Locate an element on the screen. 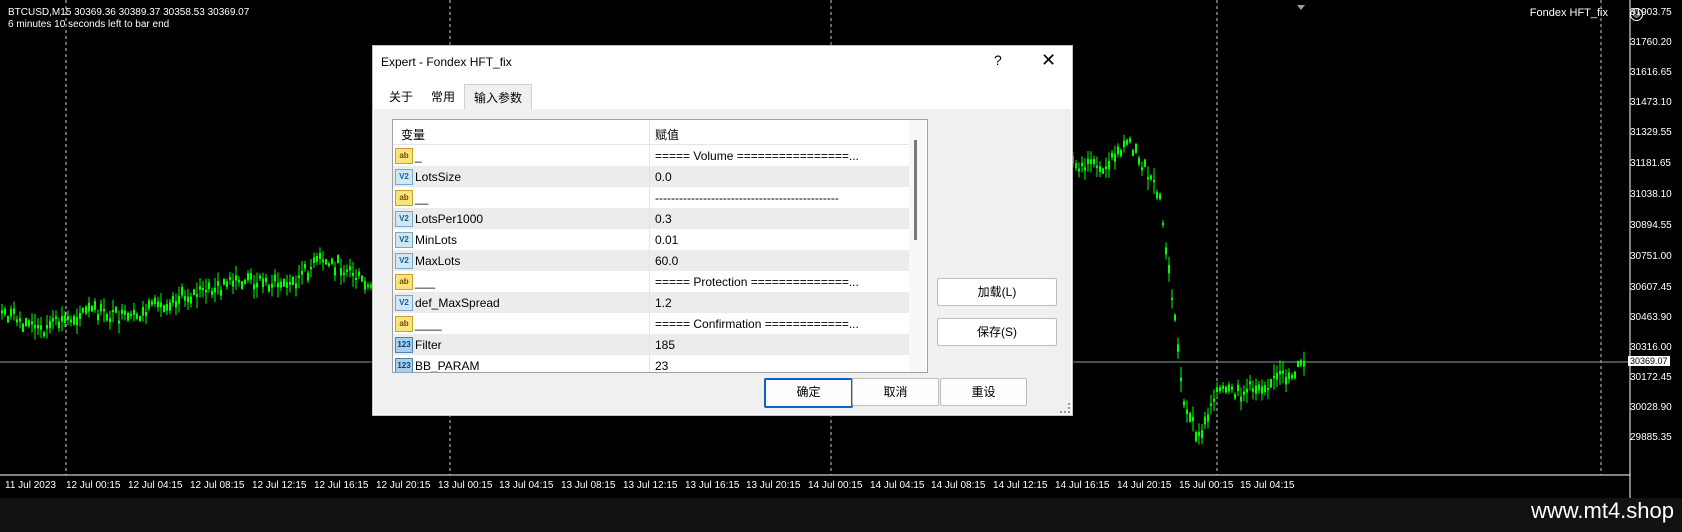  dialog-title: Expert - Fondex HFT_fix is located at coordinates (446, 62).